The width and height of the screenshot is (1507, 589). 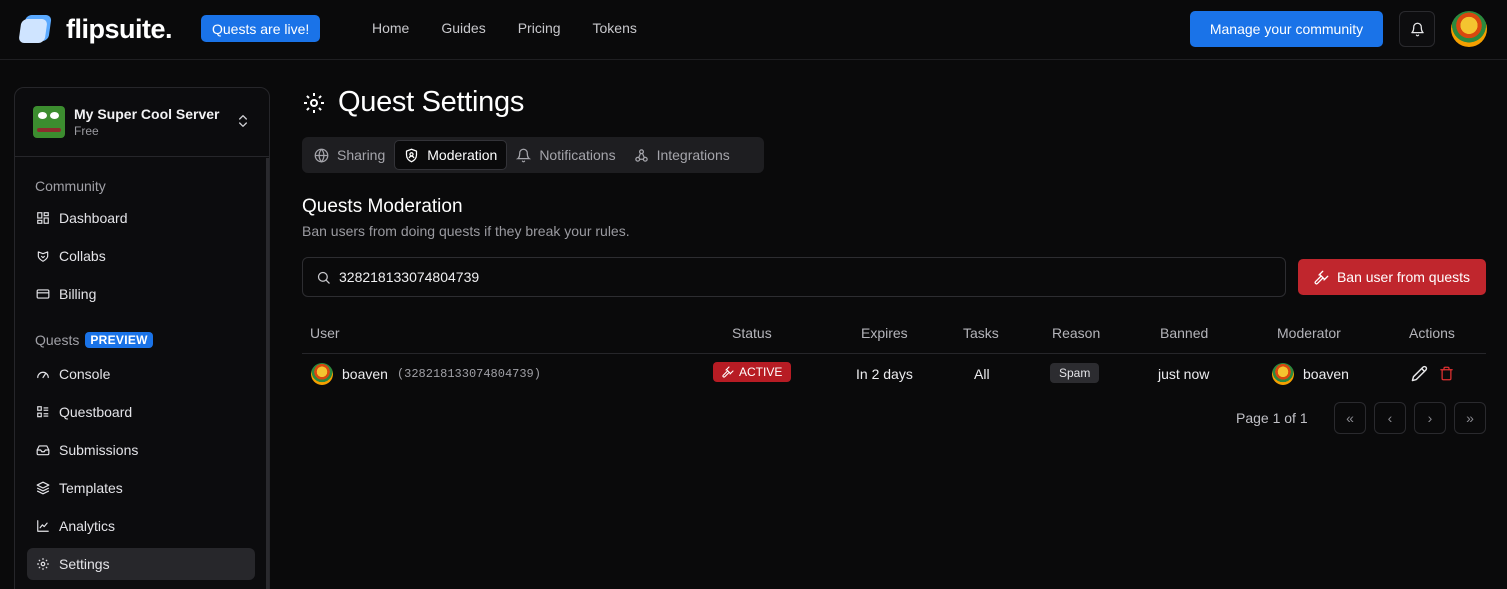 I want to click on next-page-button: ›, so click(x=1430, y=418).